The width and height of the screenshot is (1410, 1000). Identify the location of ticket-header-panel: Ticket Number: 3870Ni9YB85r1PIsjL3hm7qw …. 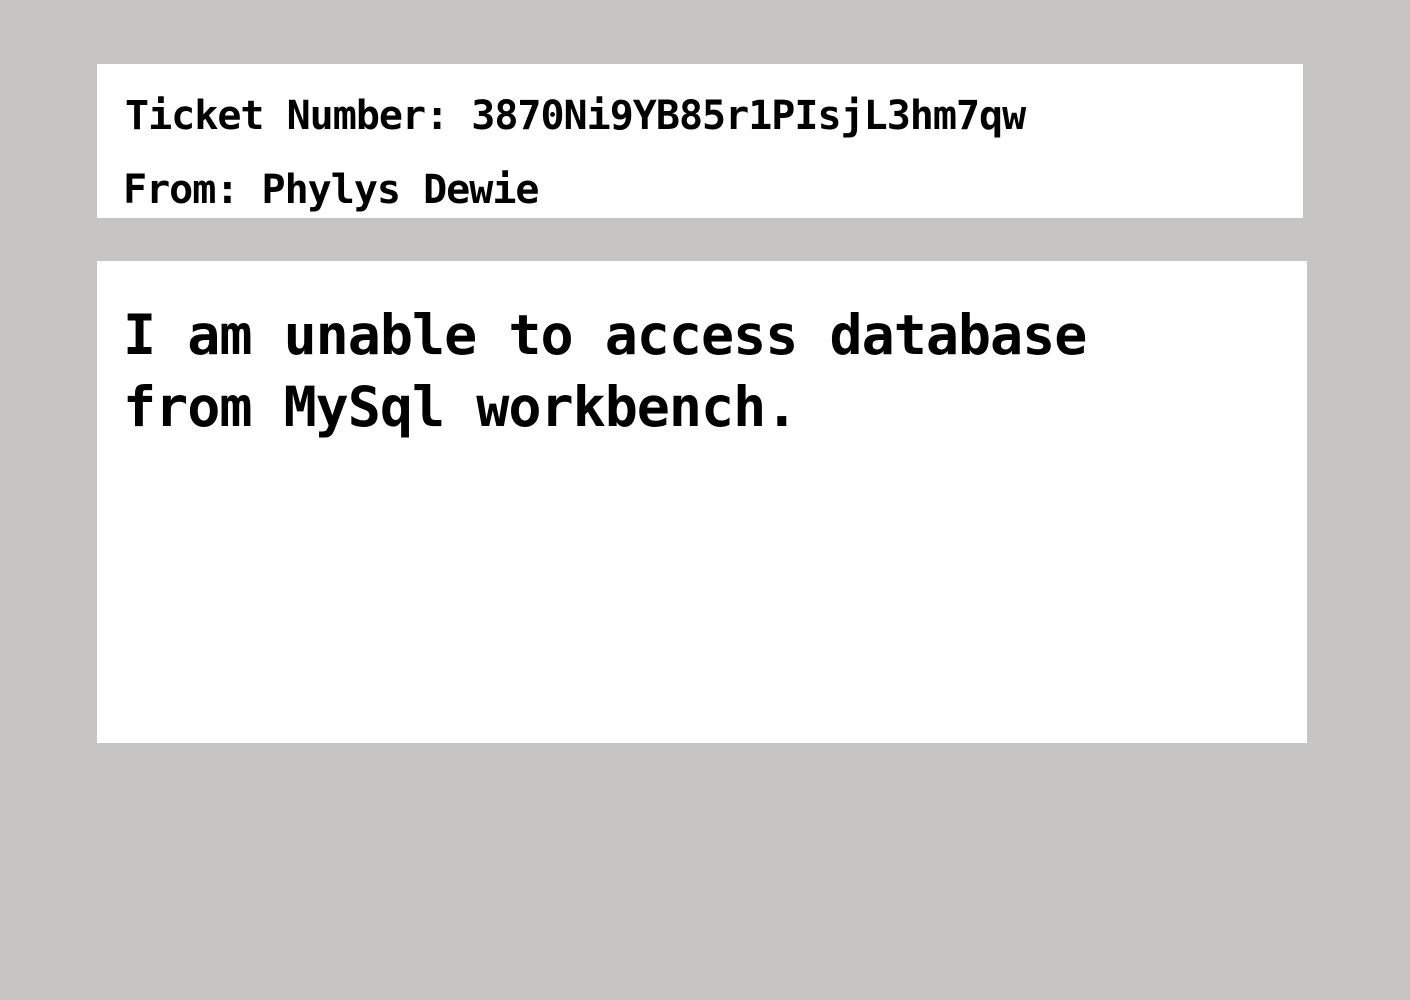
(700, 141).